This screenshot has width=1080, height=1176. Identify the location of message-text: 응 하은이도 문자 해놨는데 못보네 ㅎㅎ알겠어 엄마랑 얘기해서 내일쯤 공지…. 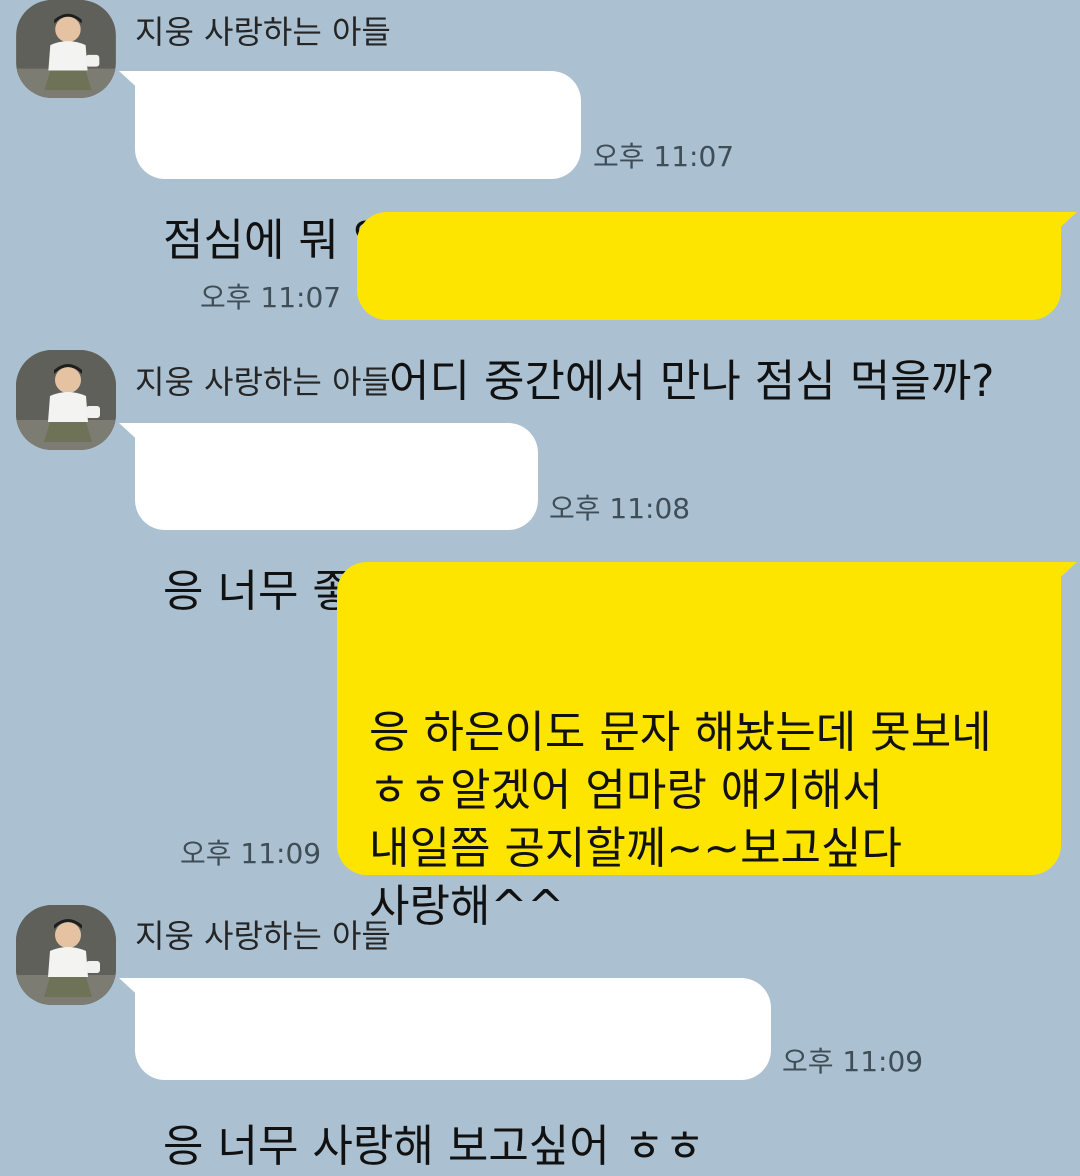
(680, 819).